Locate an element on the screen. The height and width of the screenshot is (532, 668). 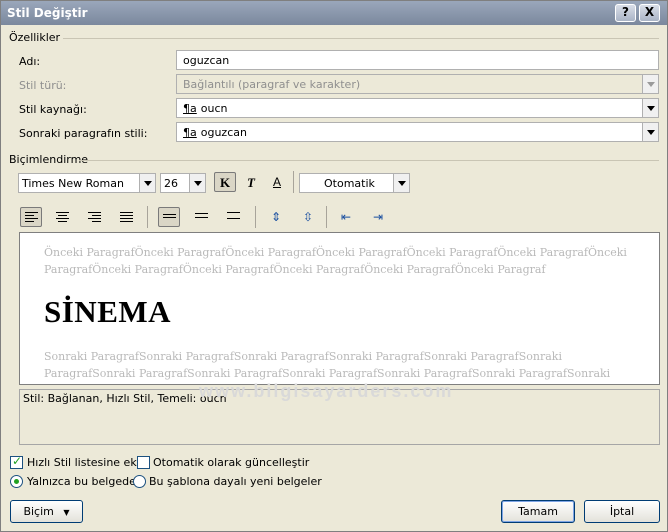
italic-icon: T is located at coordinates (251, 182).